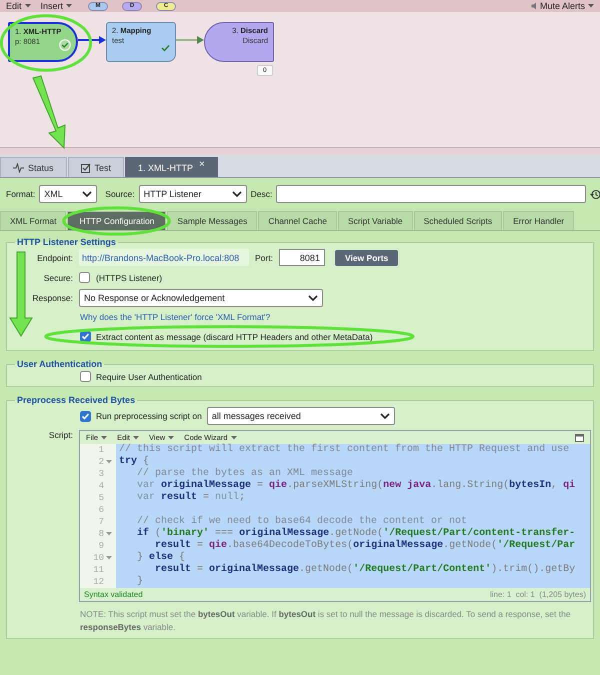  What do you see at coordinates (356, 486) in the screenshot?
I see `code-line: var originalMessage = qie.parseXMLString(new java.lang.String(bytesIn, qi` at bounding box center [356, 486].